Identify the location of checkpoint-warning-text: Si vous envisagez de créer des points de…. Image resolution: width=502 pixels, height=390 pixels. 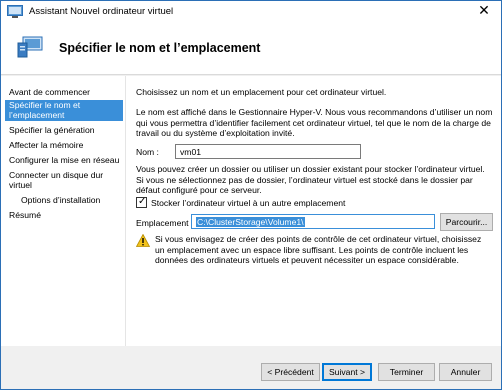
(318, 249).